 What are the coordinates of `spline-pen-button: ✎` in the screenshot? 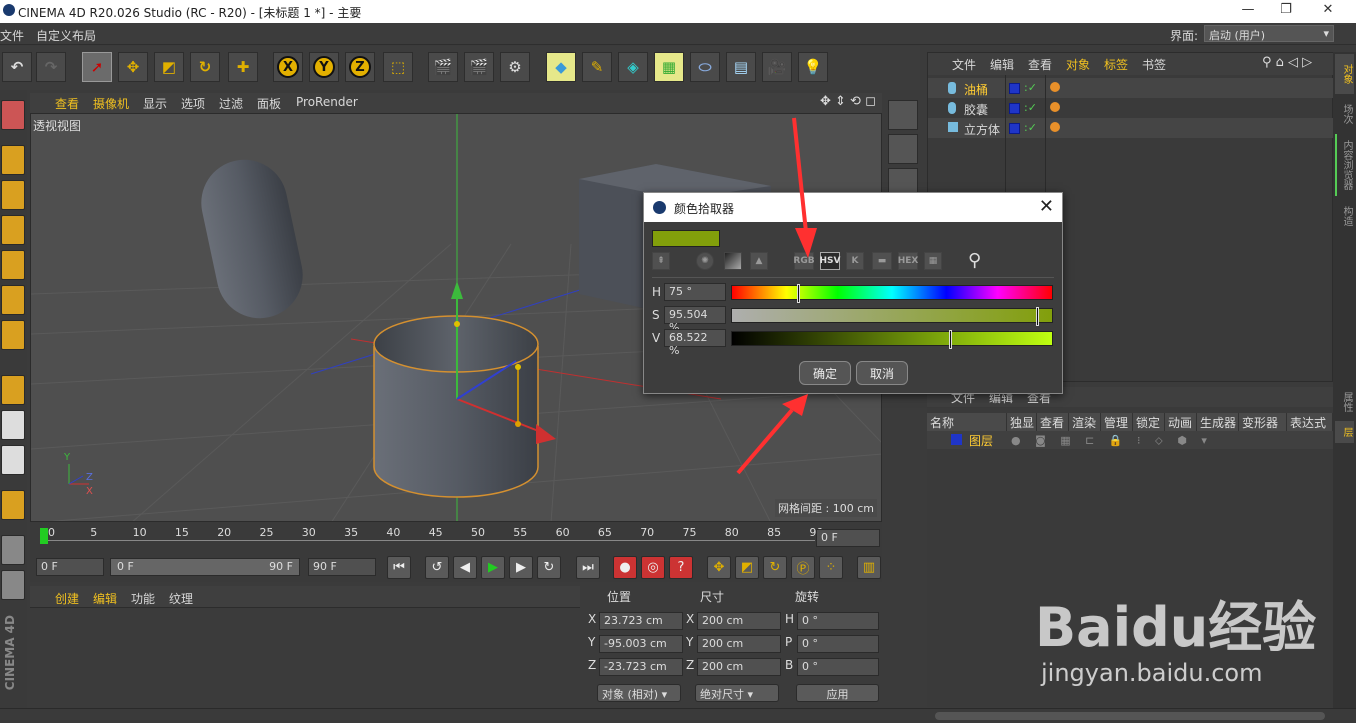 It's located at (597, 67).